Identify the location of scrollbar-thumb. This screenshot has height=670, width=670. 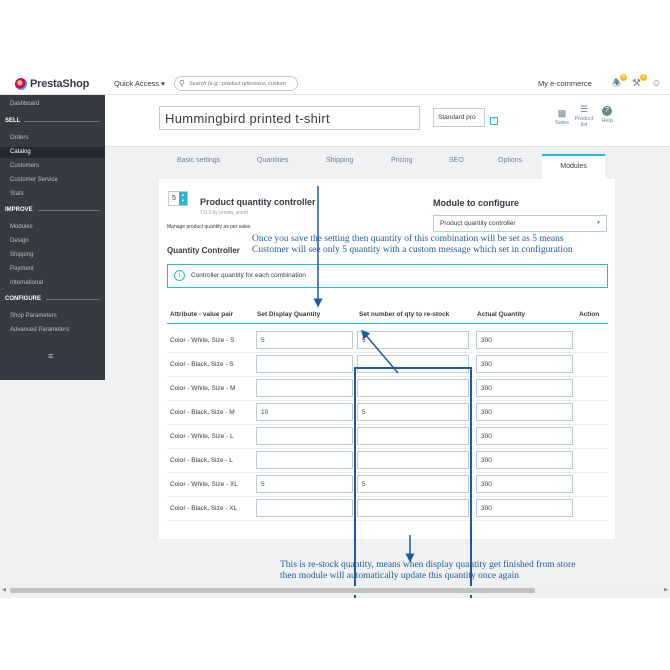
(272, 590).